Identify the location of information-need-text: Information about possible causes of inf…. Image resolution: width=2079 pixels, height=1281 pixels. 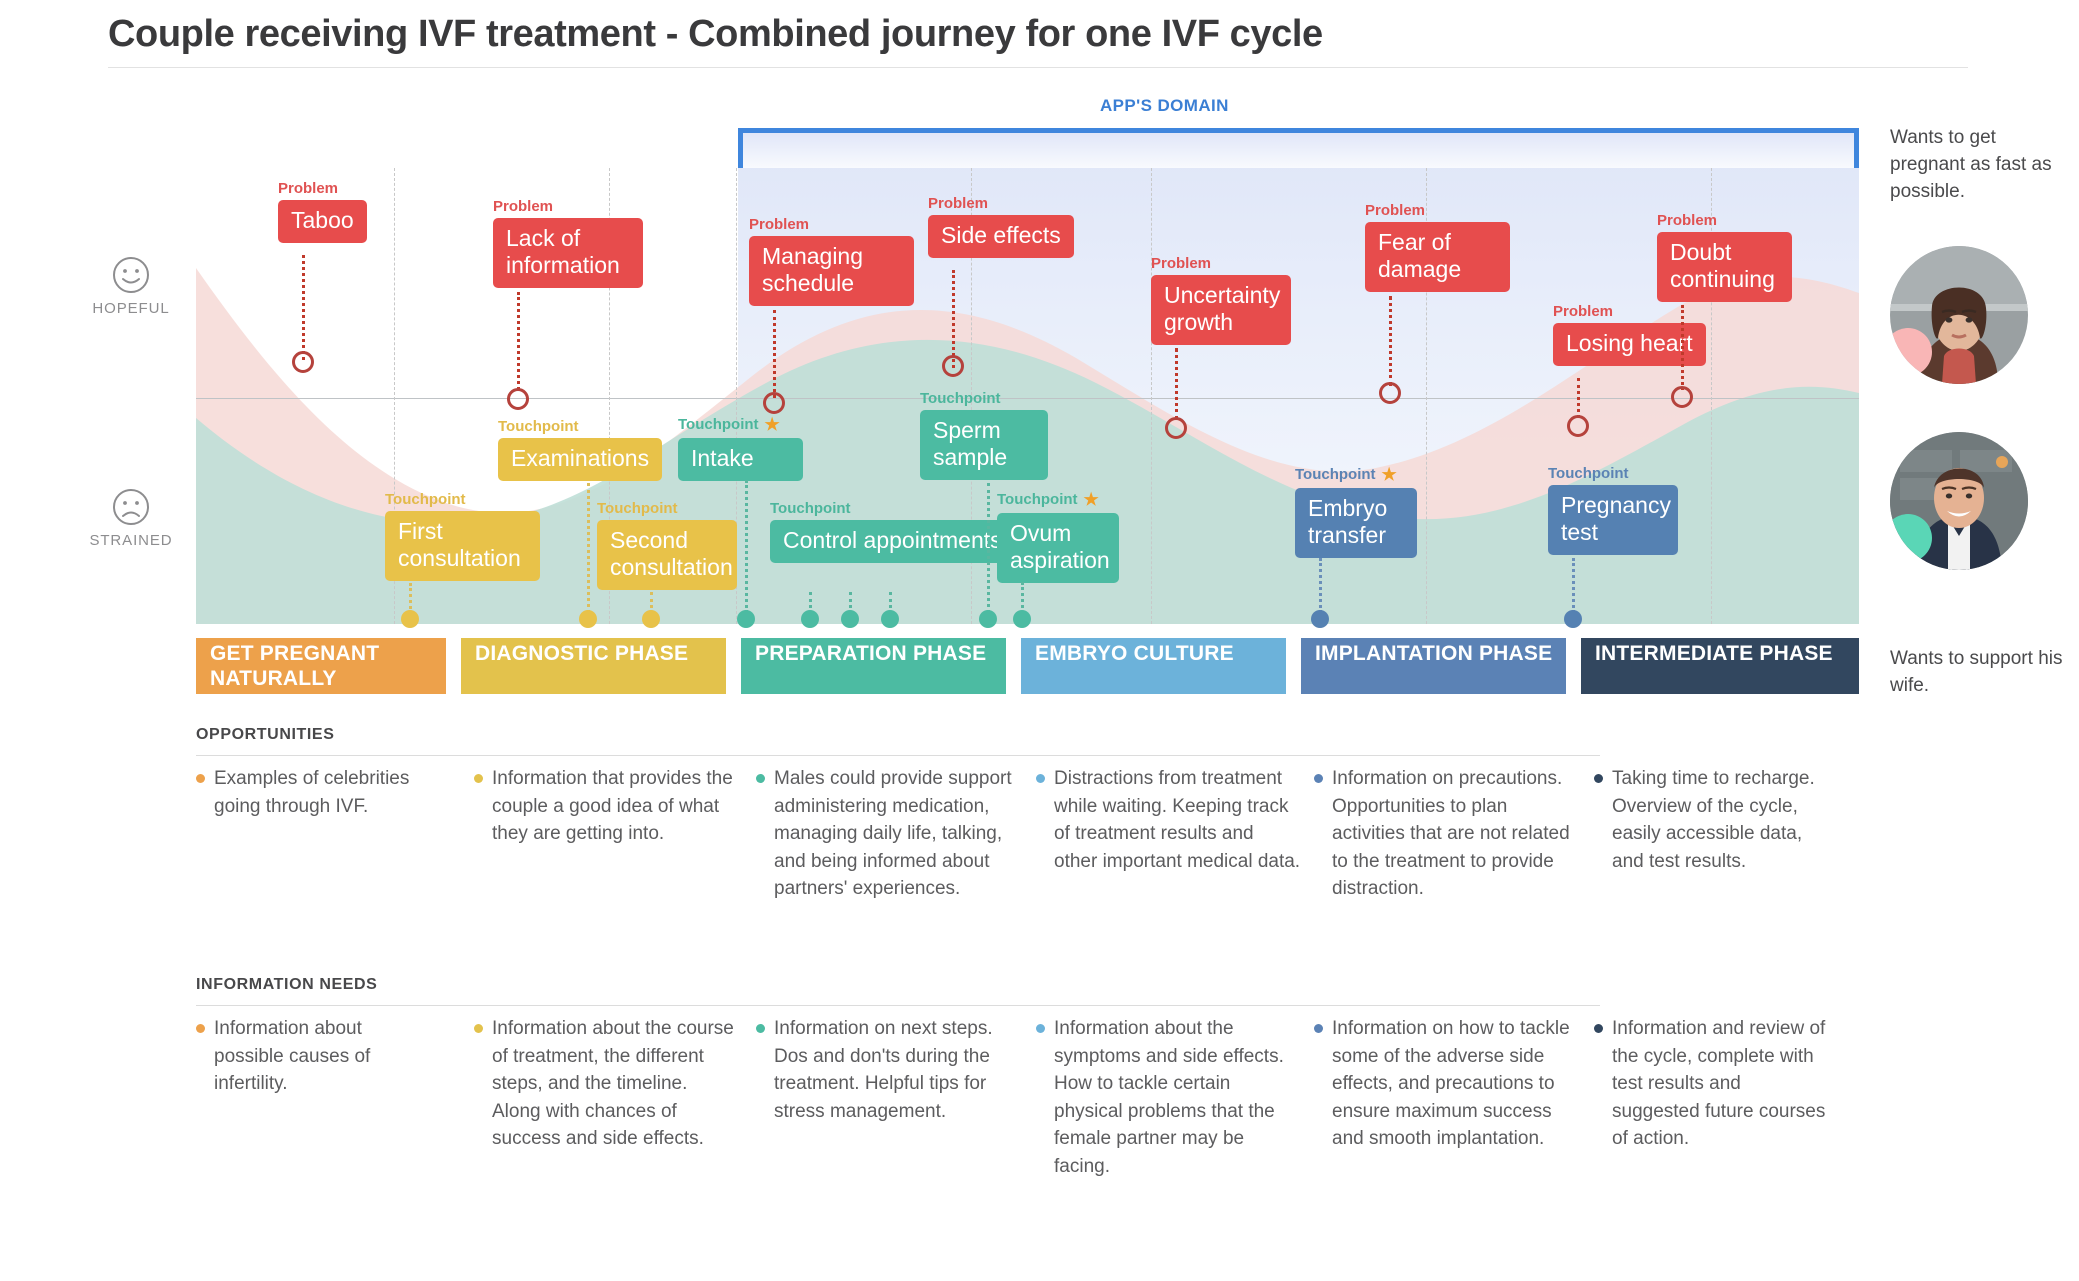
(292, 1056).